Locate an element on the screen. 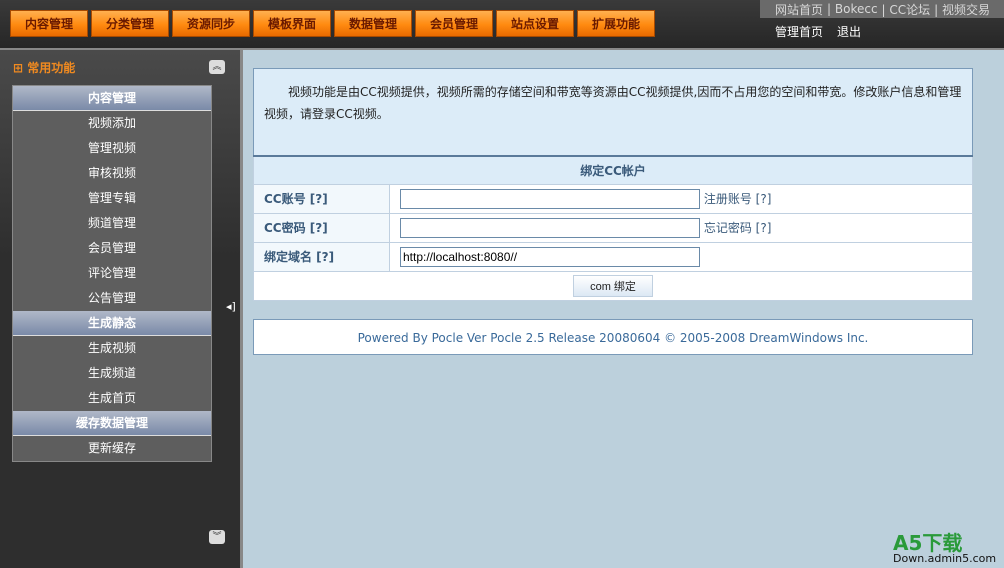 Image resolution: width=1004 pixels, height=568 pixels. site-links: 网站首页 | Bokecc | CC论坛 | 视频交易 is located at coordinates (882, 9).